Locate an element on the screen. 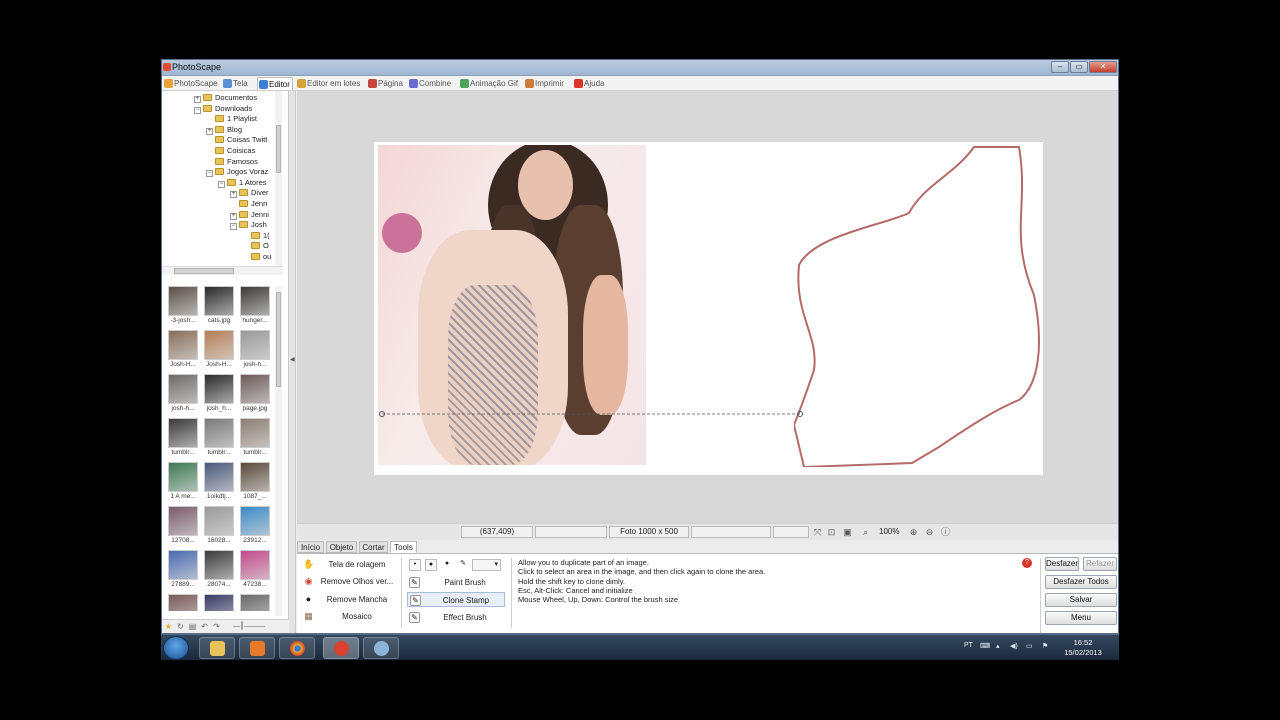 Image resolution: width=1280 pixels, height=720 pixels. tray-arrow-icon: ▴ is located at coordinates (998, 646).